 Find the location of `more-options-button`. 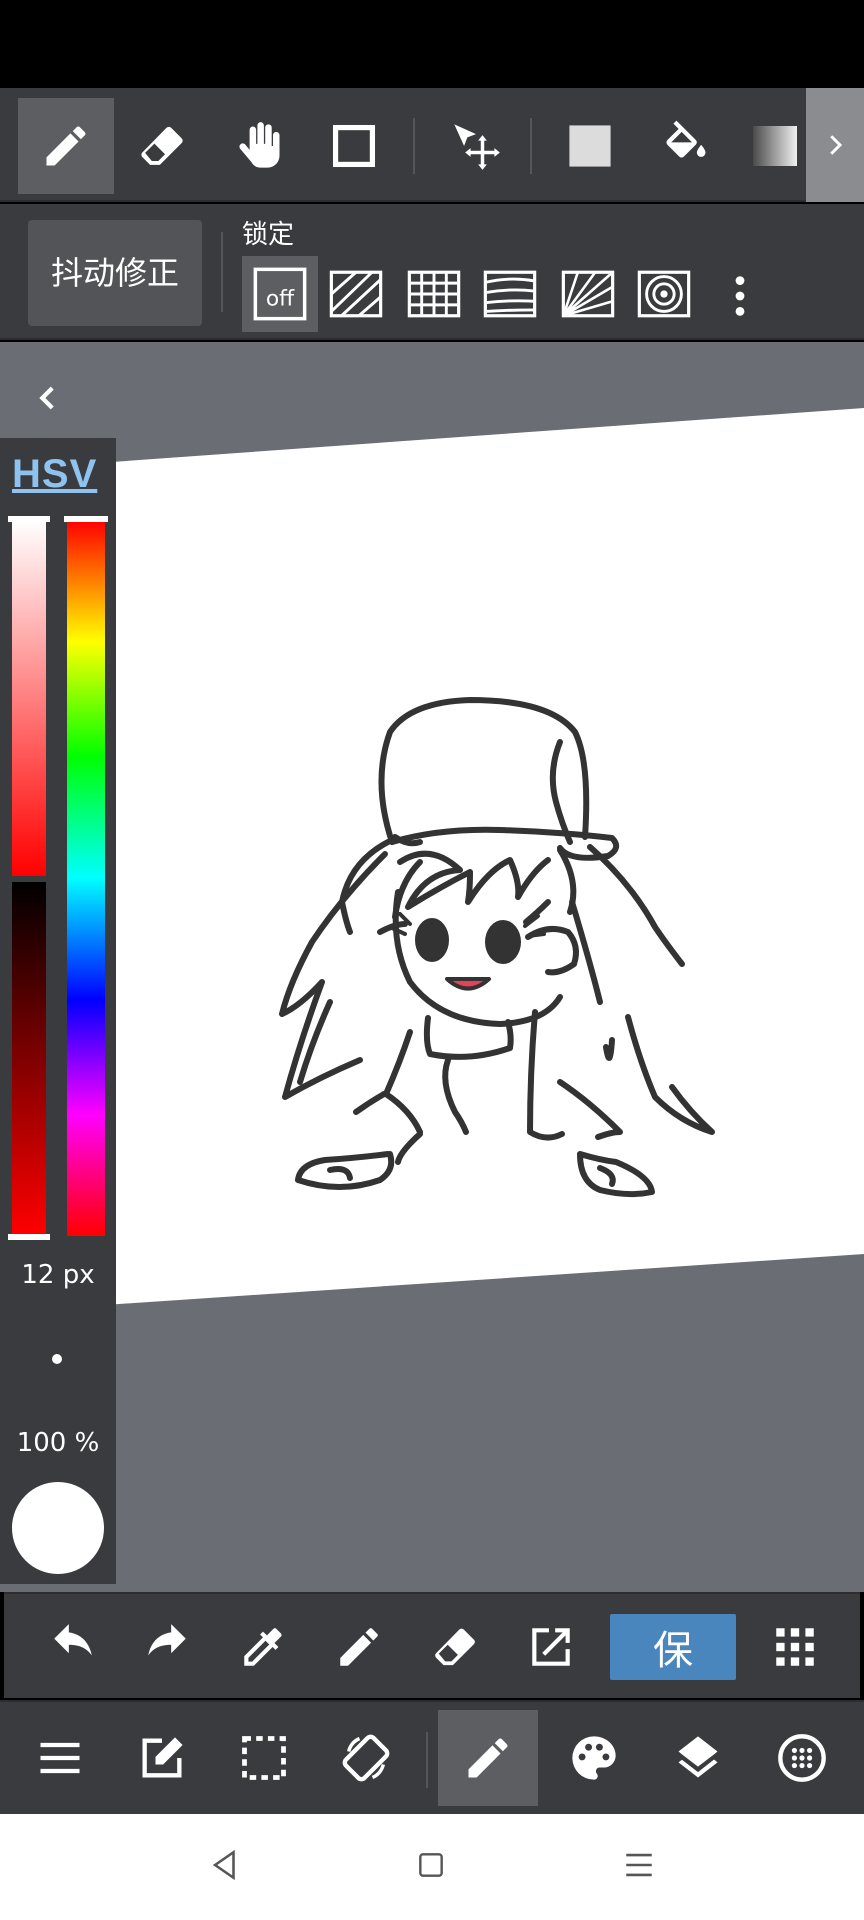

more-options-button is located at coordinates (740, 296).